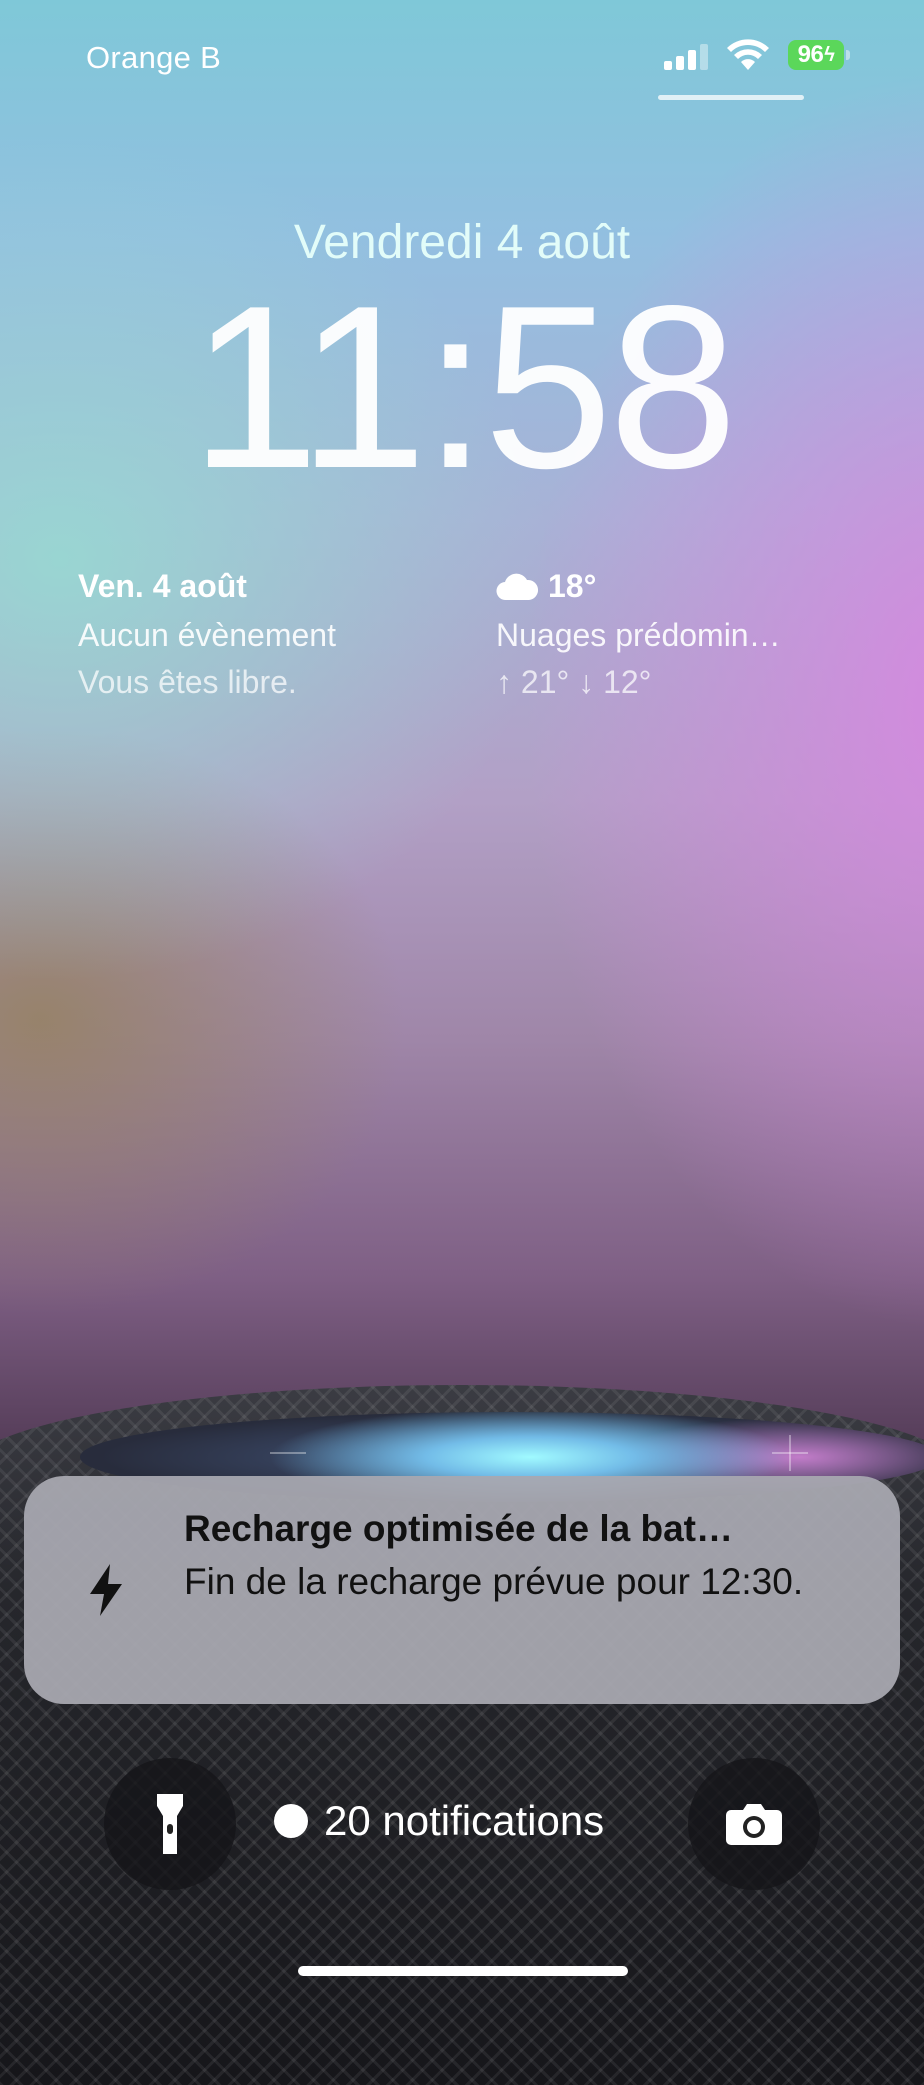 The width and height of the screenshot is (924, 2085). I want to click on camera-button, so click(754, 1824).